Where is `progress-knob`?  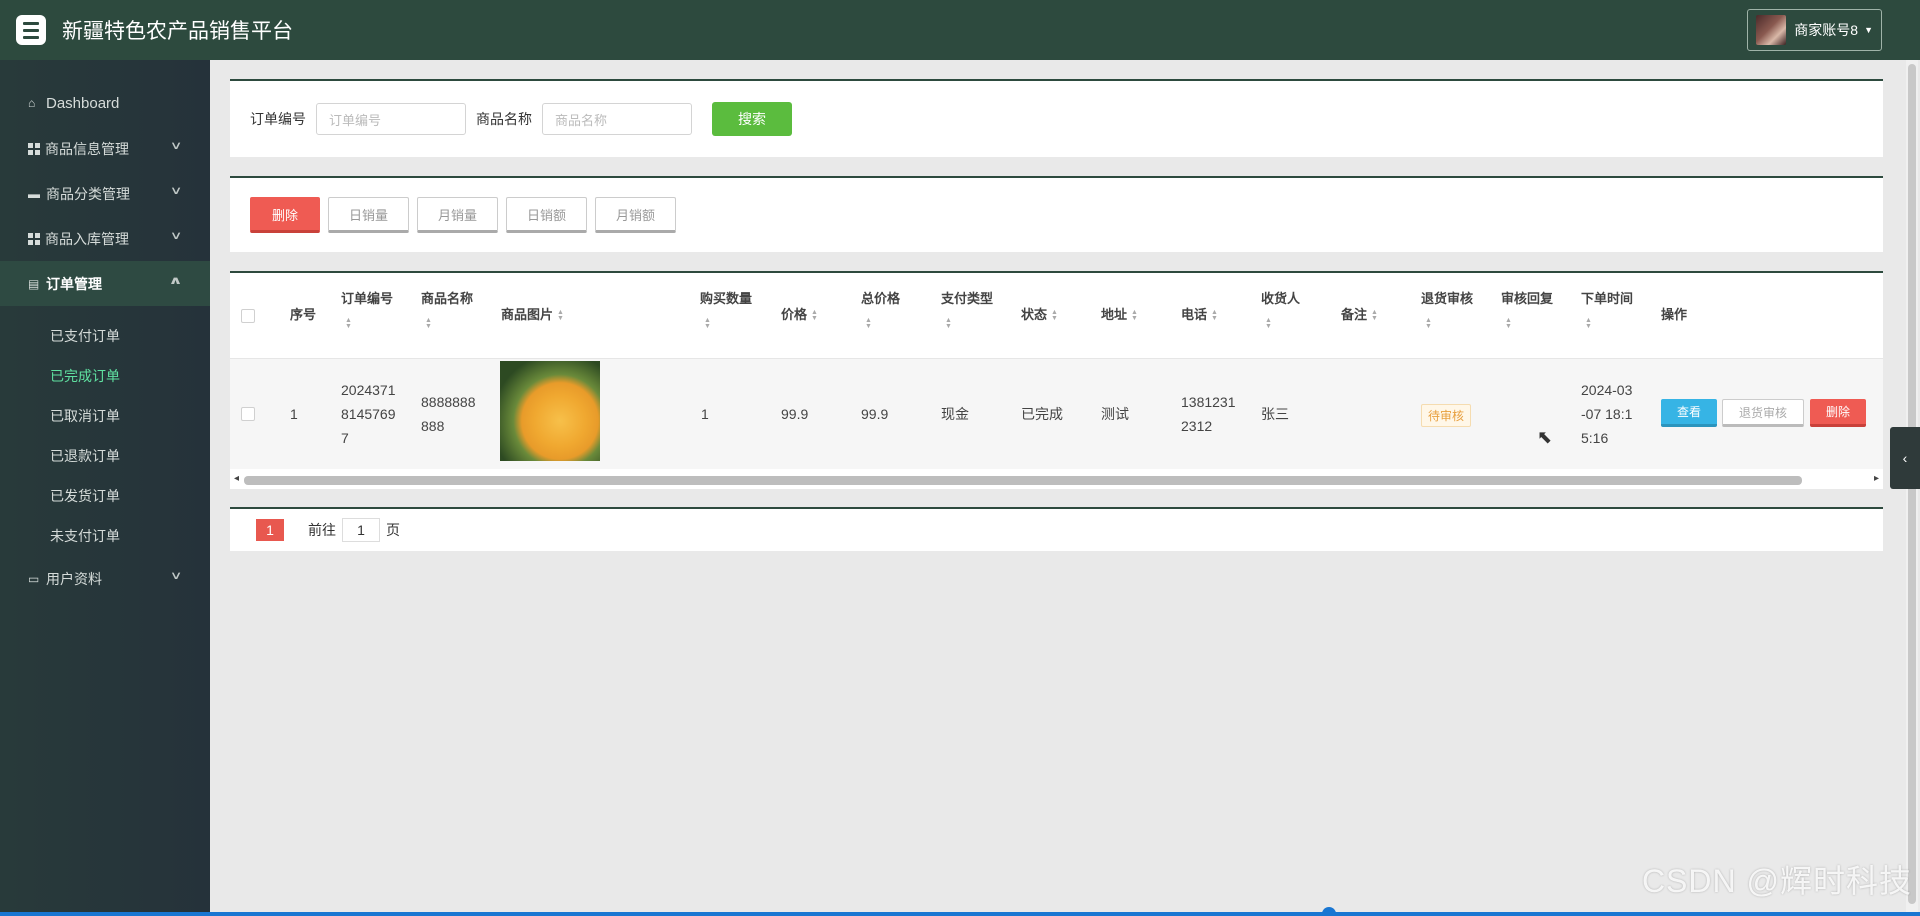
progress-knob is located at coordinates (1329, 911).